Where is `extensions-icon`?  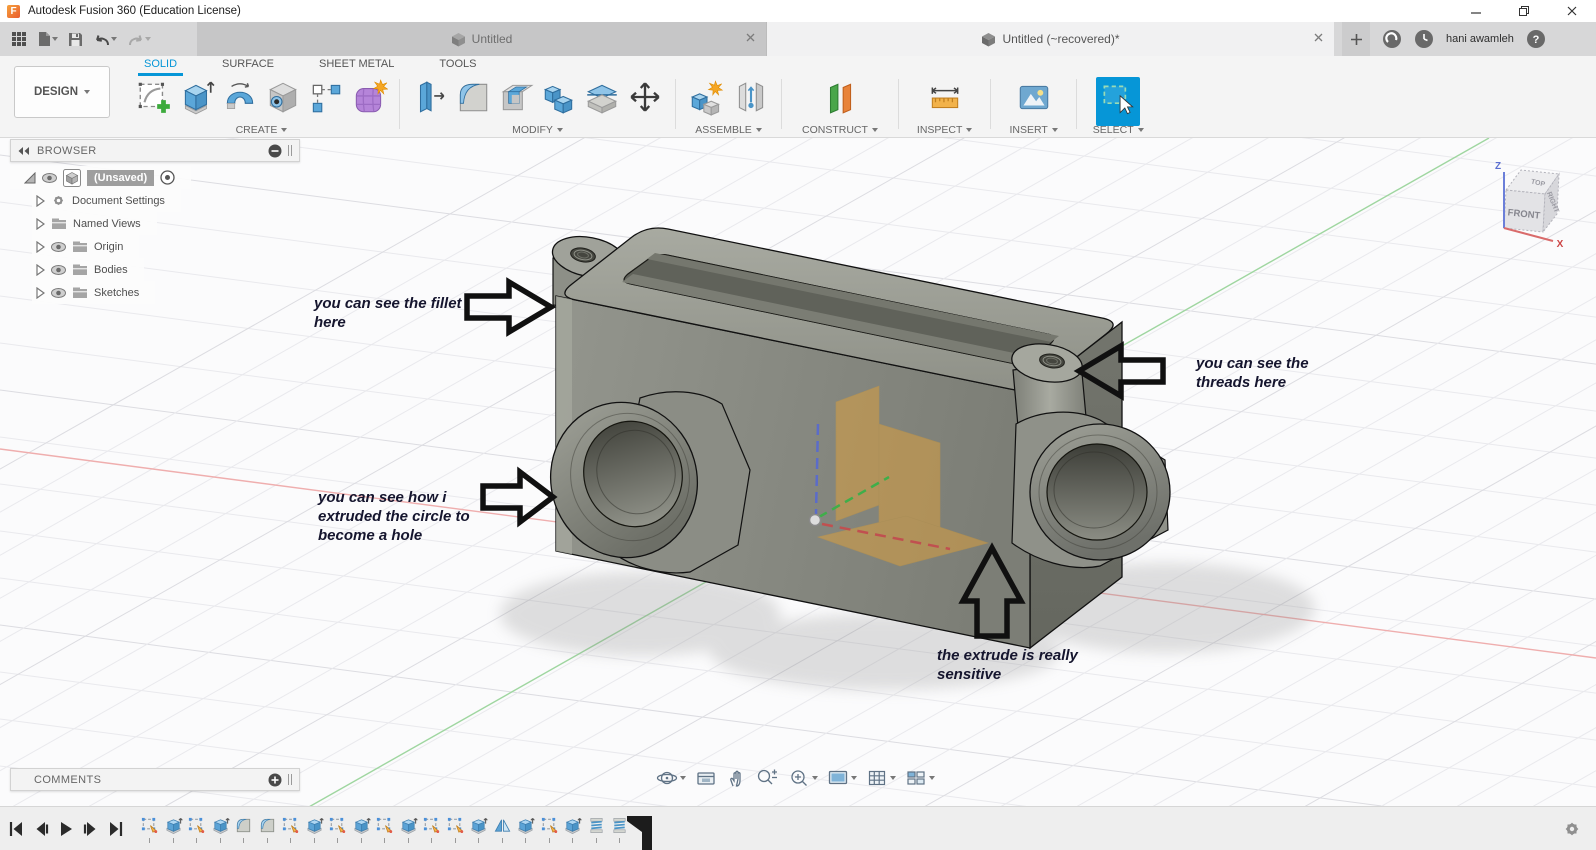 extensions-icon is located at coordinates (1392, 39).